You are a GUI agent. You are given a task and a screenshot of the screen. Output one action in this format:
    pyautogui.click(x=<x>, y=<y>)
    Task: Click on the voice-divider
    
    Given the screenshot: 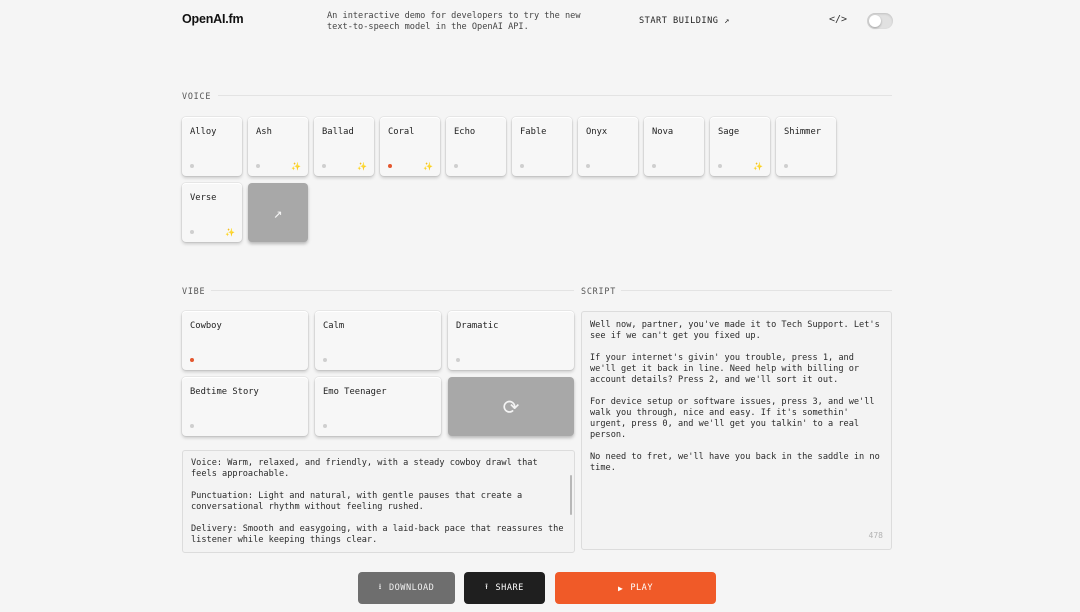 What is the action you would take?
    pyautogui.click(x=555, y=95)
    